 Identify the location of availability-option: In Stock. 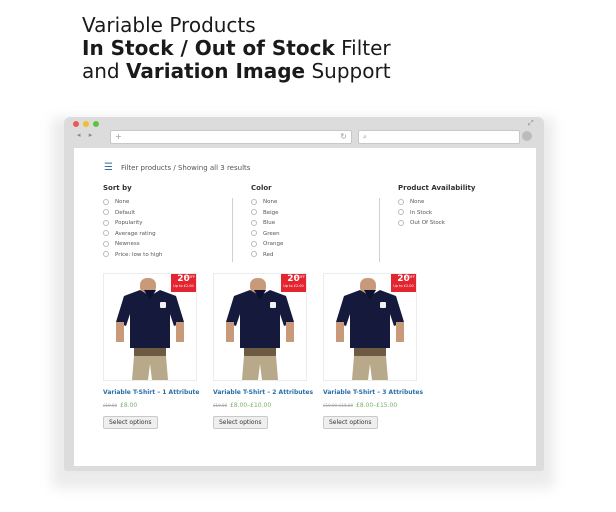
(436, 213).